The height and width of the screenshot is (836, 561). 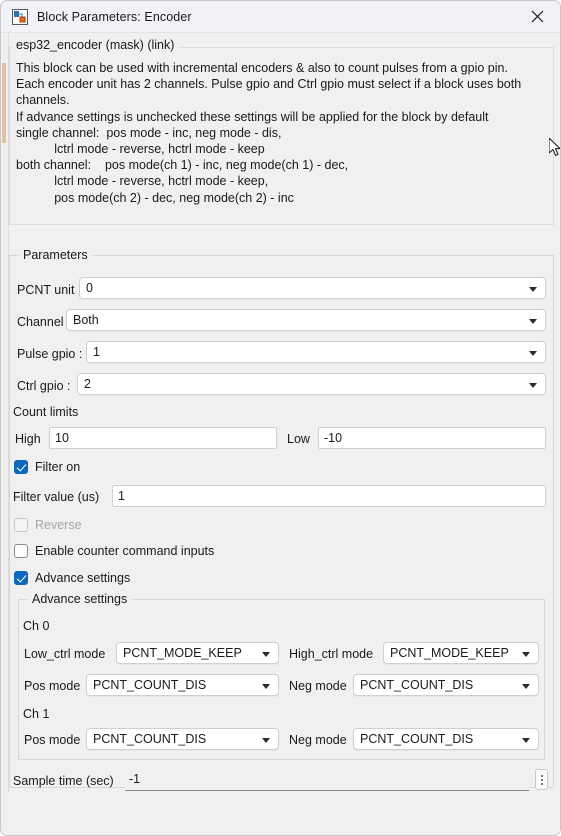 I want to click on simulink-block-icon, so click(x=20, y=16).